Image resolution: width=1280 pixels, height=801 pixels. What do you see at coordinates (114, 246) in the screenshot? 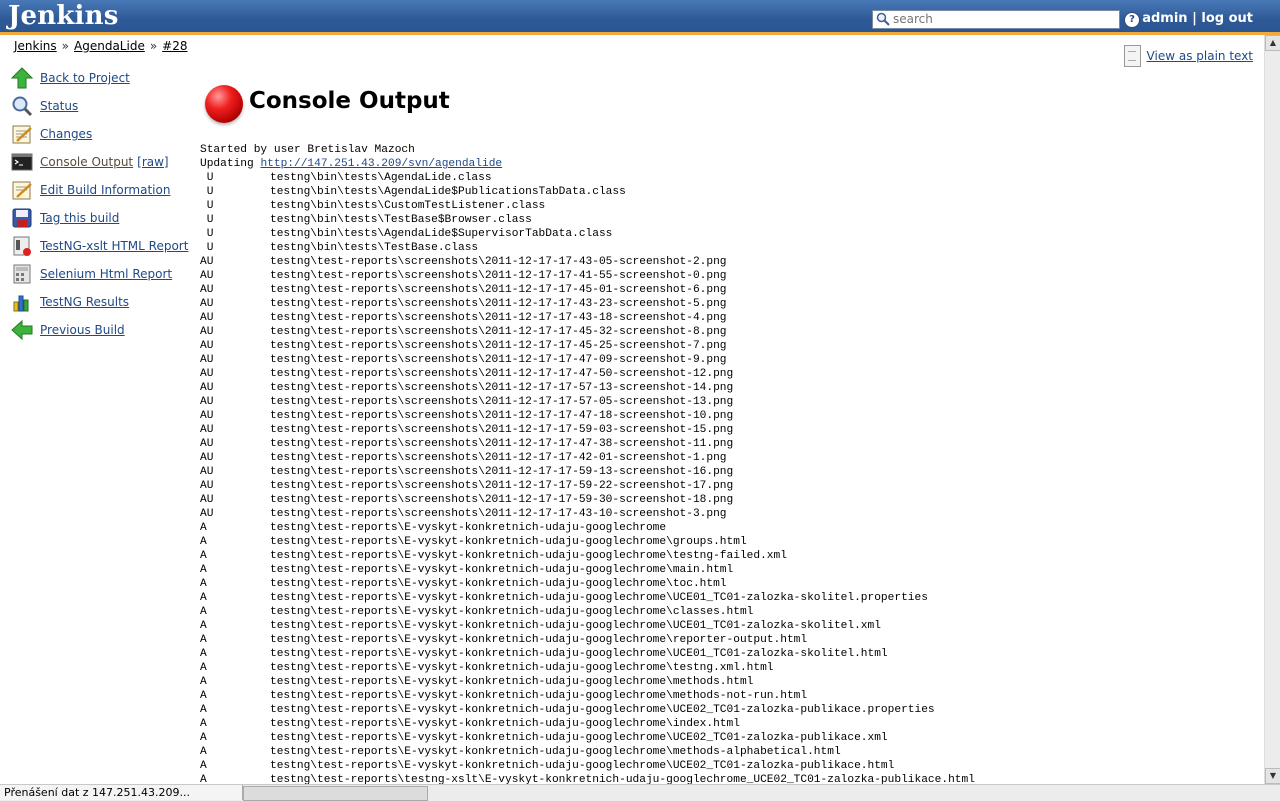
I see `sidebar-item-label: TestNG-xslt HTML Report` at bounding box center [114, 246].